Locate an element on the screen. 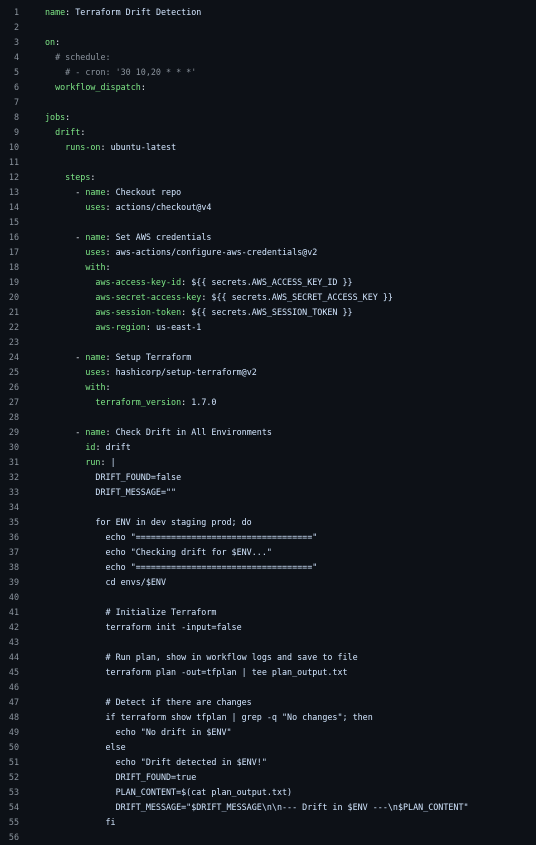  code-line: 34 is located at coordinates (268, 507).